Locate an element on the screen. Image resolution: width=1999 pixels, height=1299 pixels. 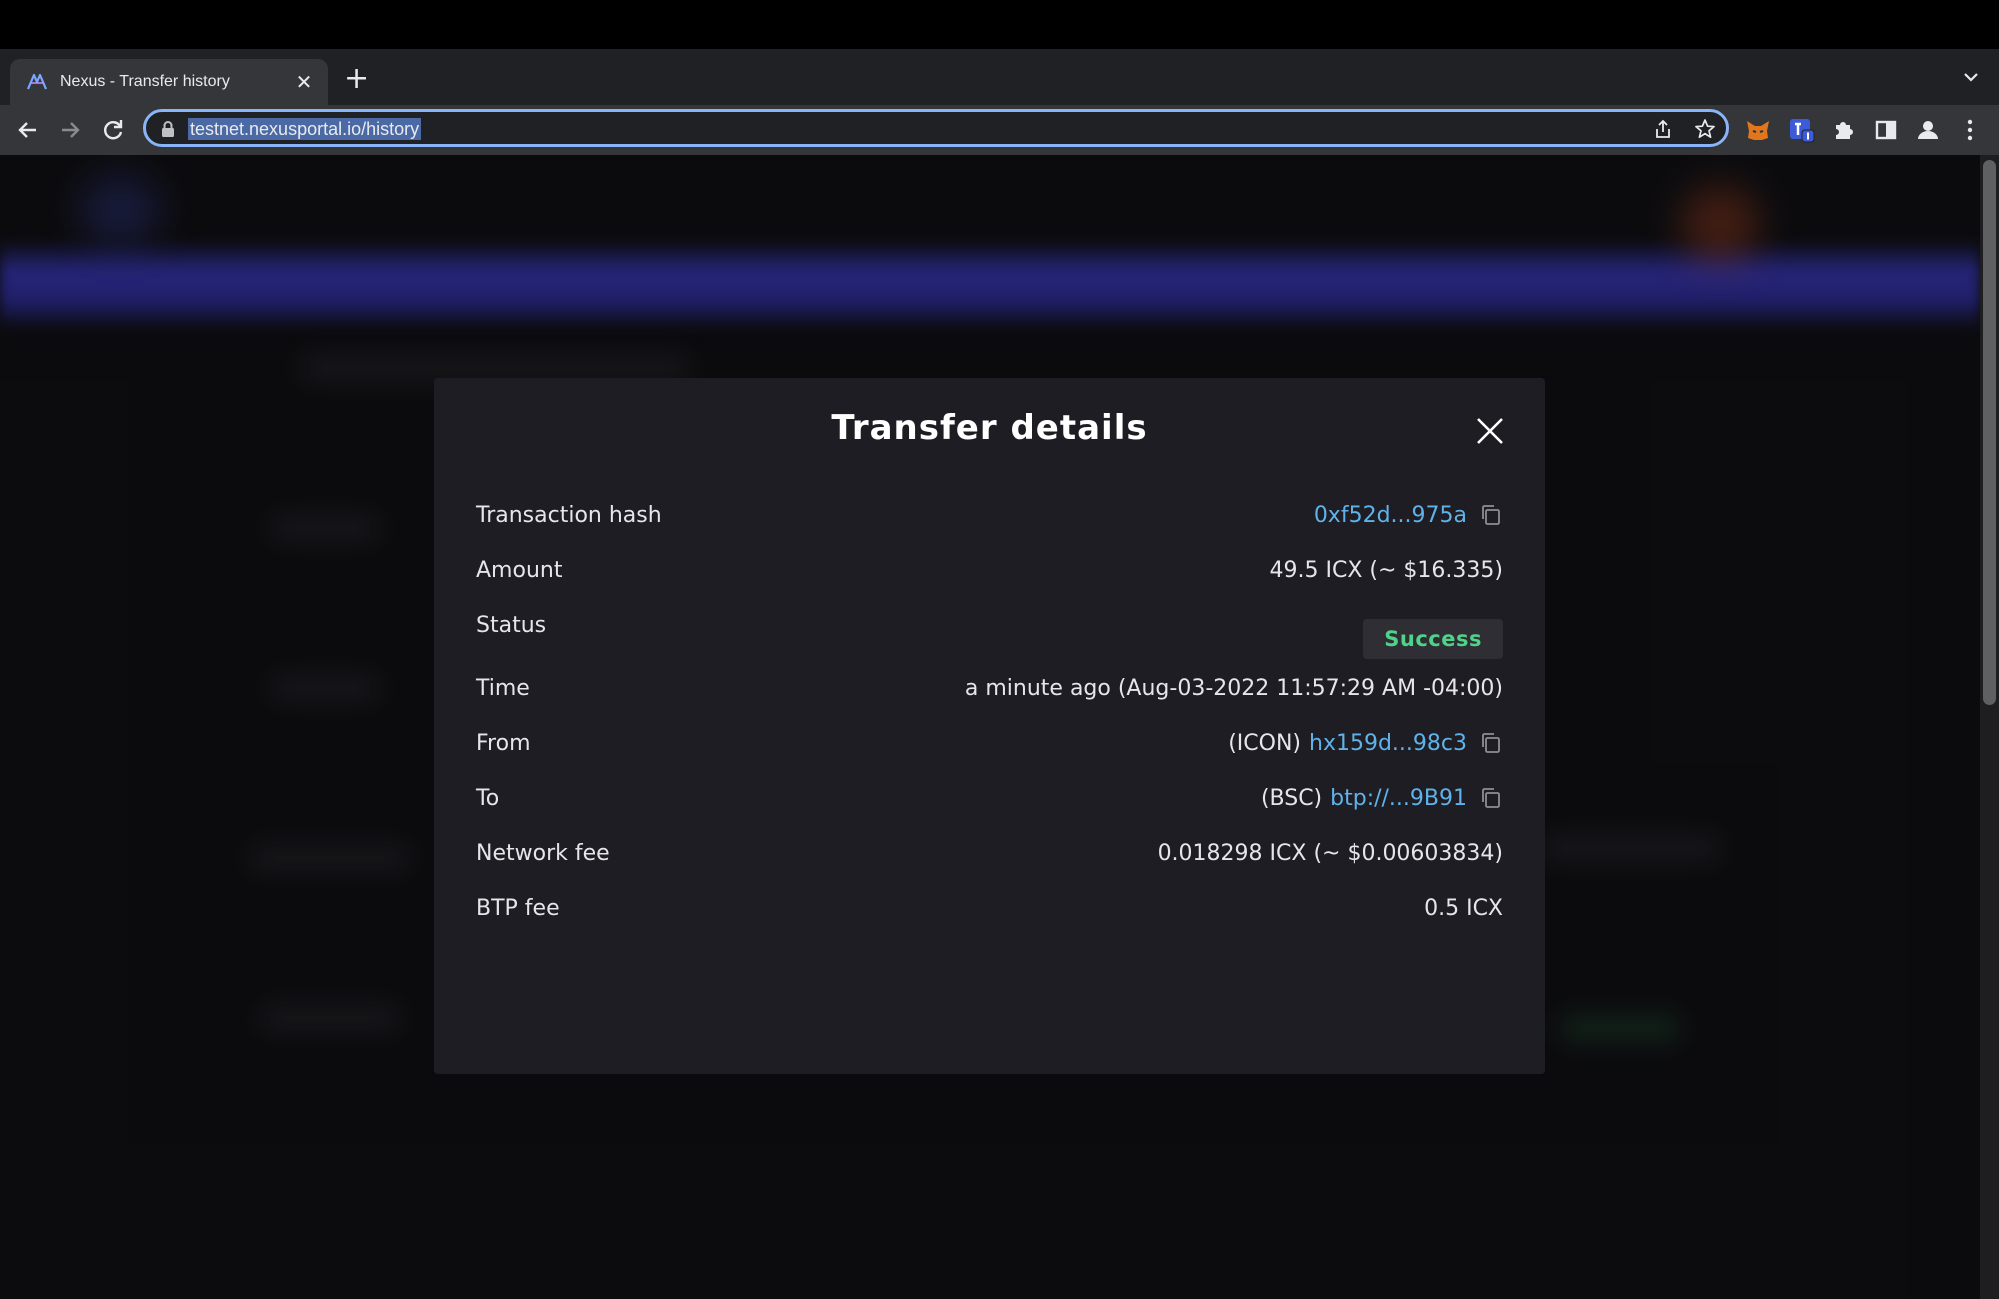
time-label: Time is located at coordinates (503, 688).